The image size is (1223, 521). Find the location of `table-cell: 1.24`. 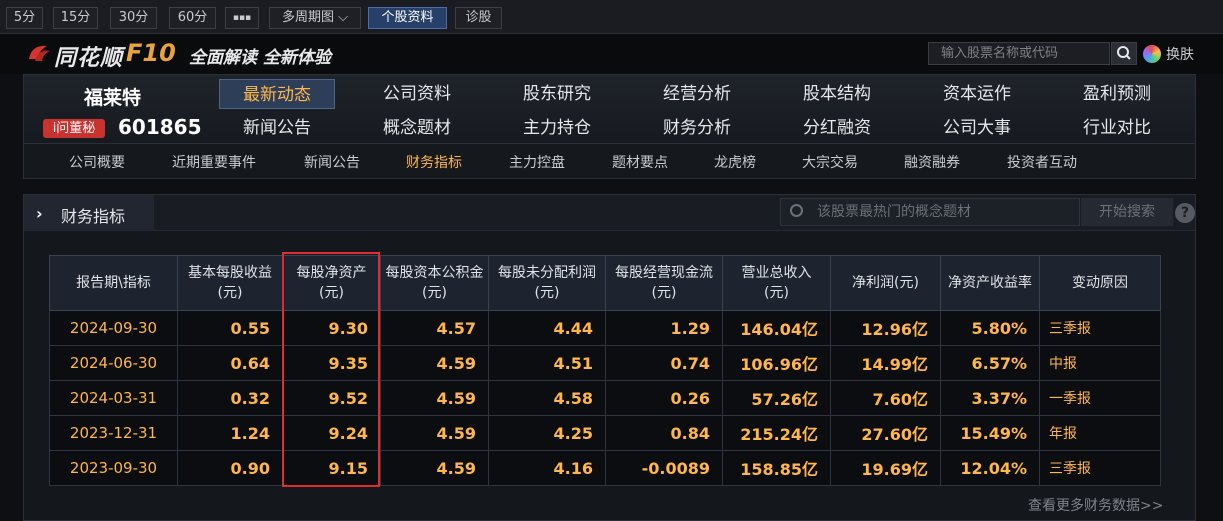

table-cell: 1.24 is located at coordinates (230, 433).